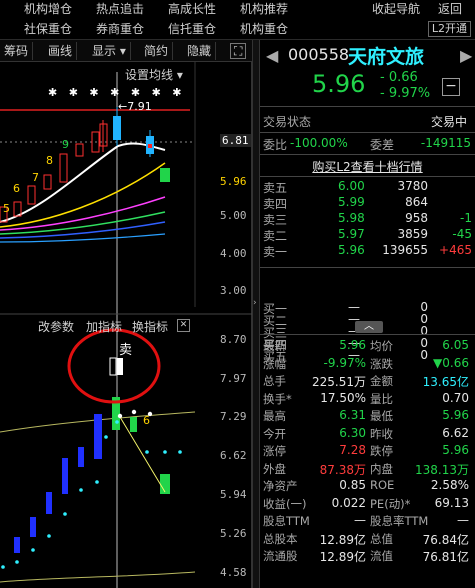  Describe the element at coordinates (154, 74) in the screenshot. I see `ma-settings-dropdown: 设置均线 ▾` at that location.